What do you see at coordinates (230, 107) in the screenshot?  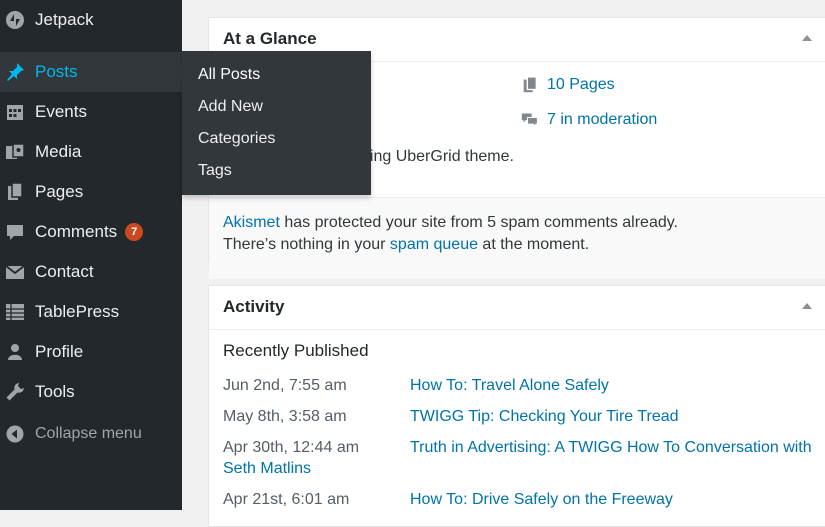 I see `submenu-add-new: Add New` at bounding box center [230, 107].